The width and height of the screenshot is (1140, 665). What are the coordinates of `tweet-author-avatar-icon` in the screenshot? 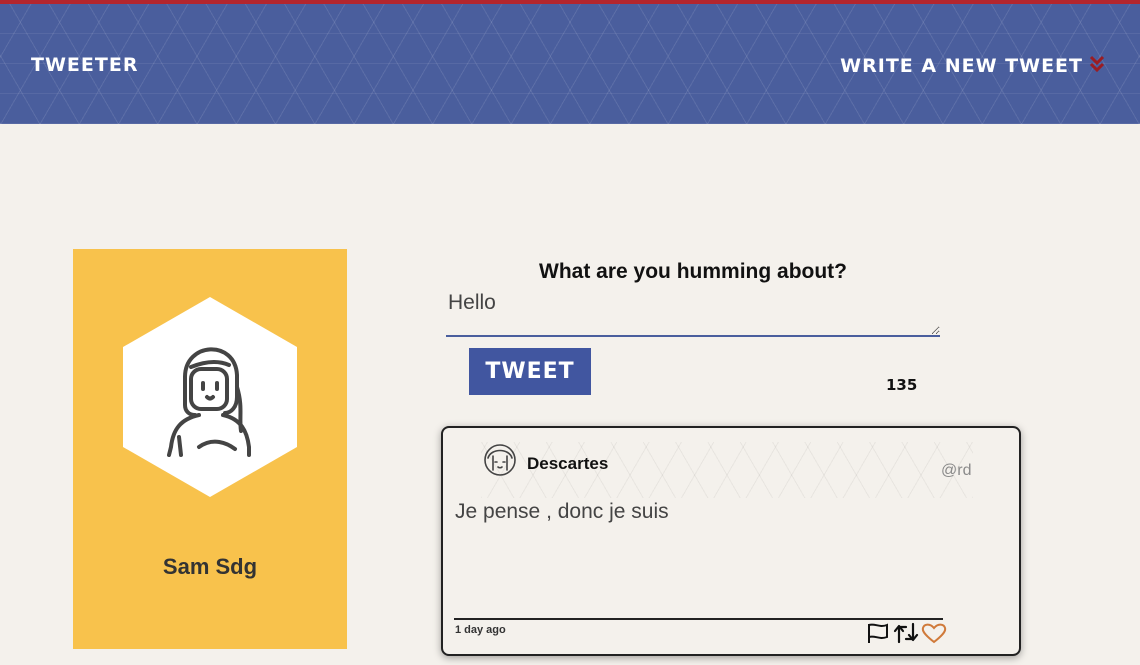 It's located at (500, 460).